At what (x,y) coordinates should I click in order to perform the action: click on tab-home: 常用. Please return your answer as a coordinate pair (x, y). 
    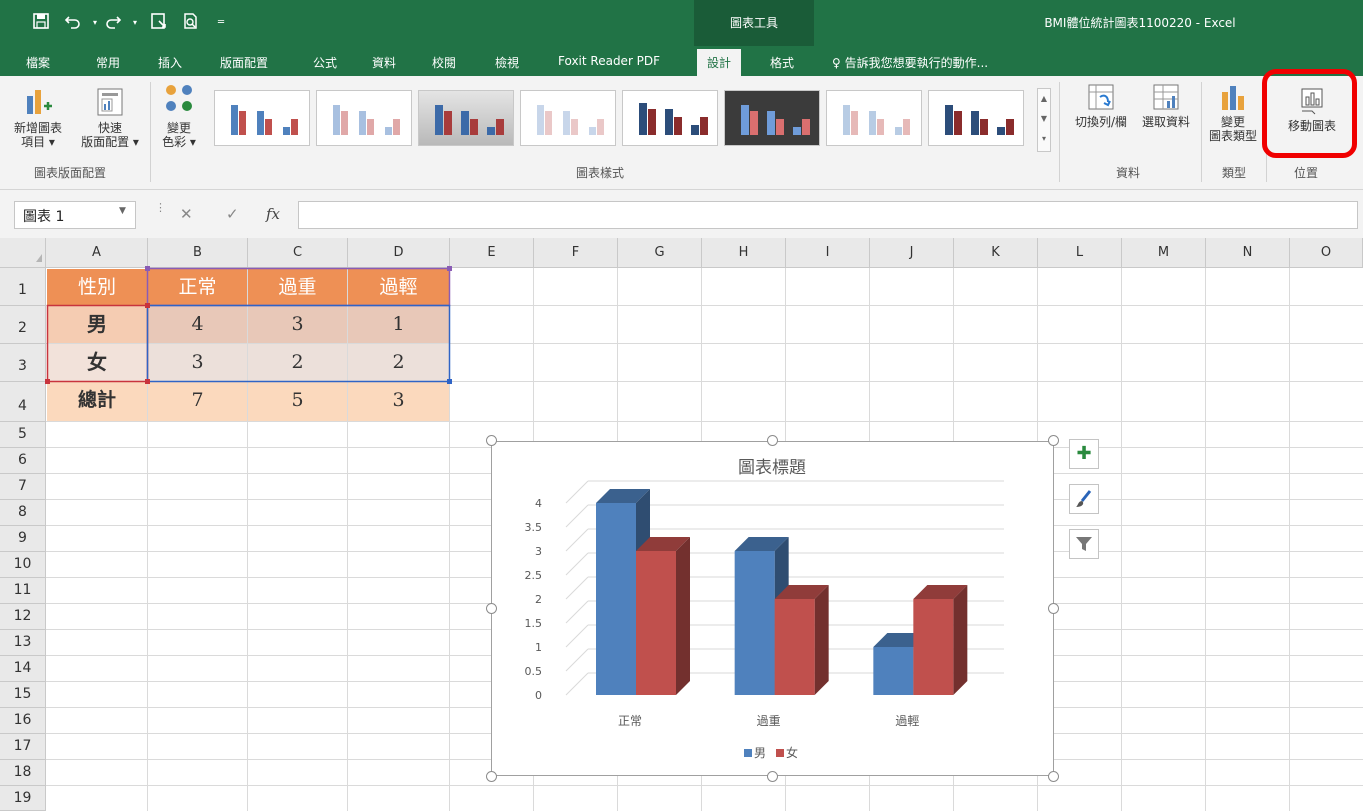
    Looking at the image, I should click on (108, 62).